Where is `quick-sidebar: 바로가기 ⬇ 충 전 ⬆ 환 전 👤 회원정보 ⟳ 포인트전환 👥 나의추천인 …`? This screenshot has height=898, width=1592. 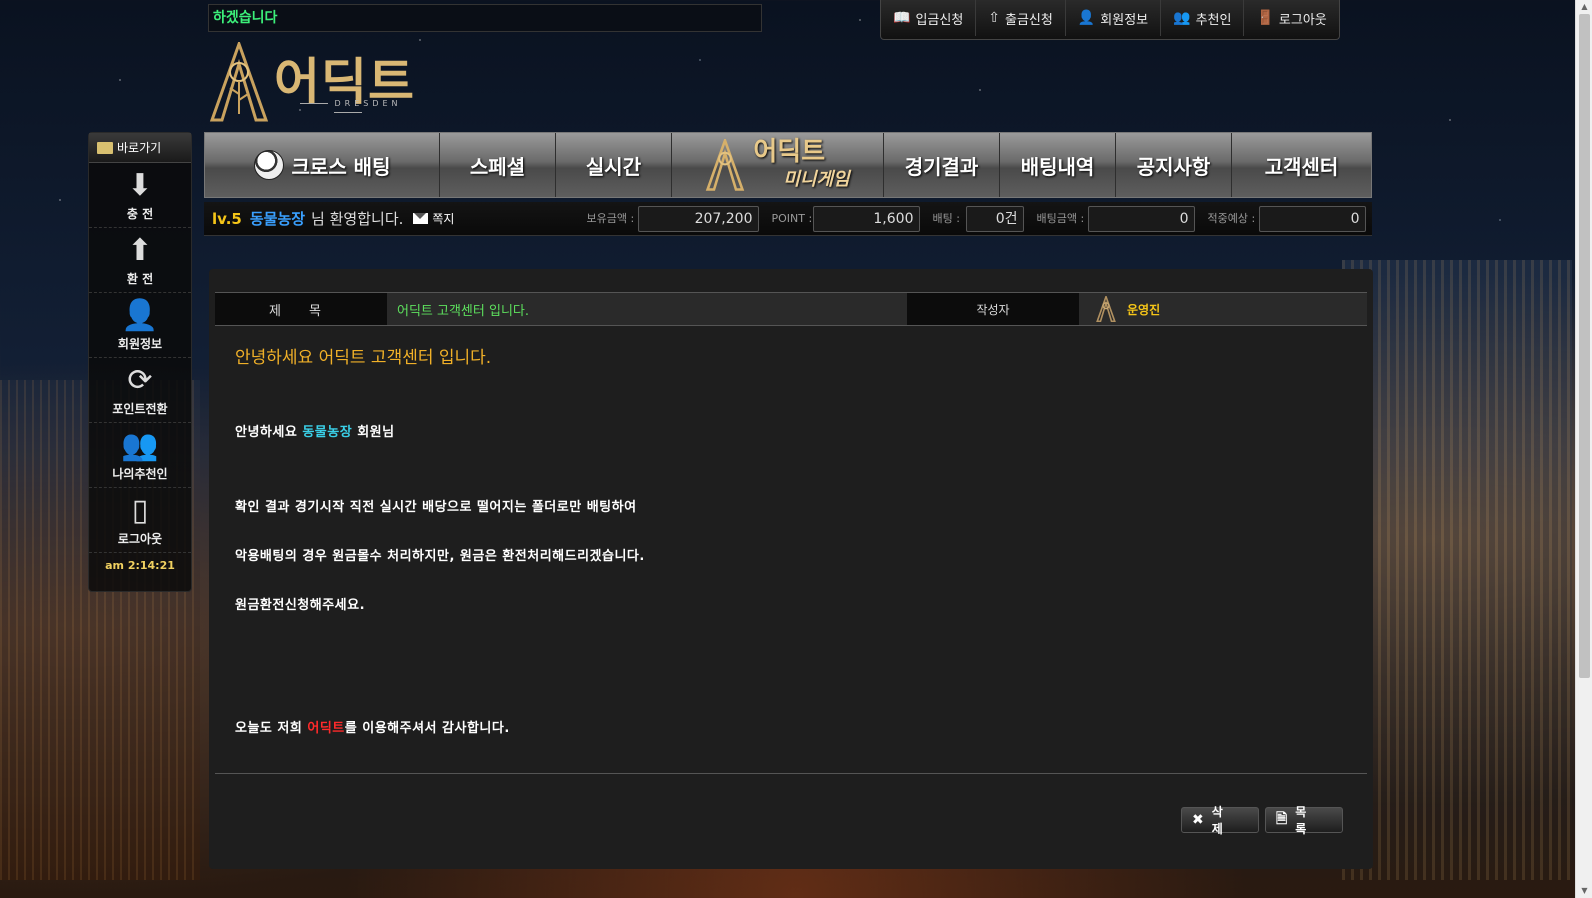 quick-sidebar: 바로가기 ⬇ 충 전 ⬆ 환 전 👤 회원정보 ⟳ 포인트전환 👥 나의추천인 … is located at coordinates (140, 362).